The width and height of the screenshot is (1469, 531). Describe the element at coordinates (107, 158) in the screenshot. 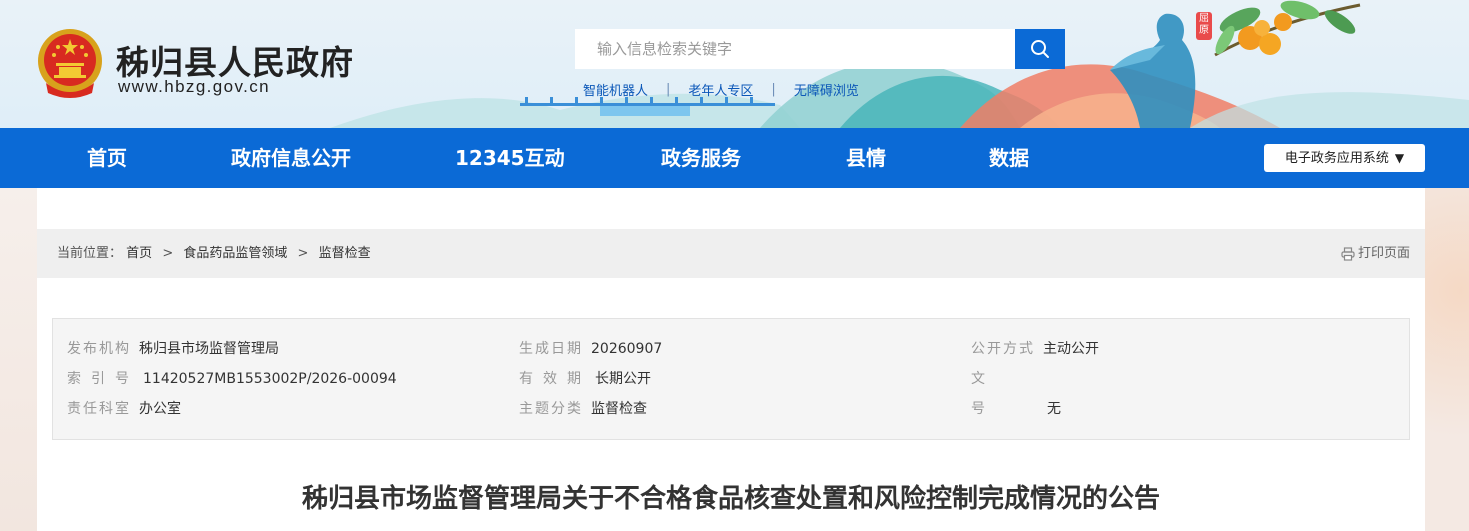

I see `nav-item-home: 首页` at that location.